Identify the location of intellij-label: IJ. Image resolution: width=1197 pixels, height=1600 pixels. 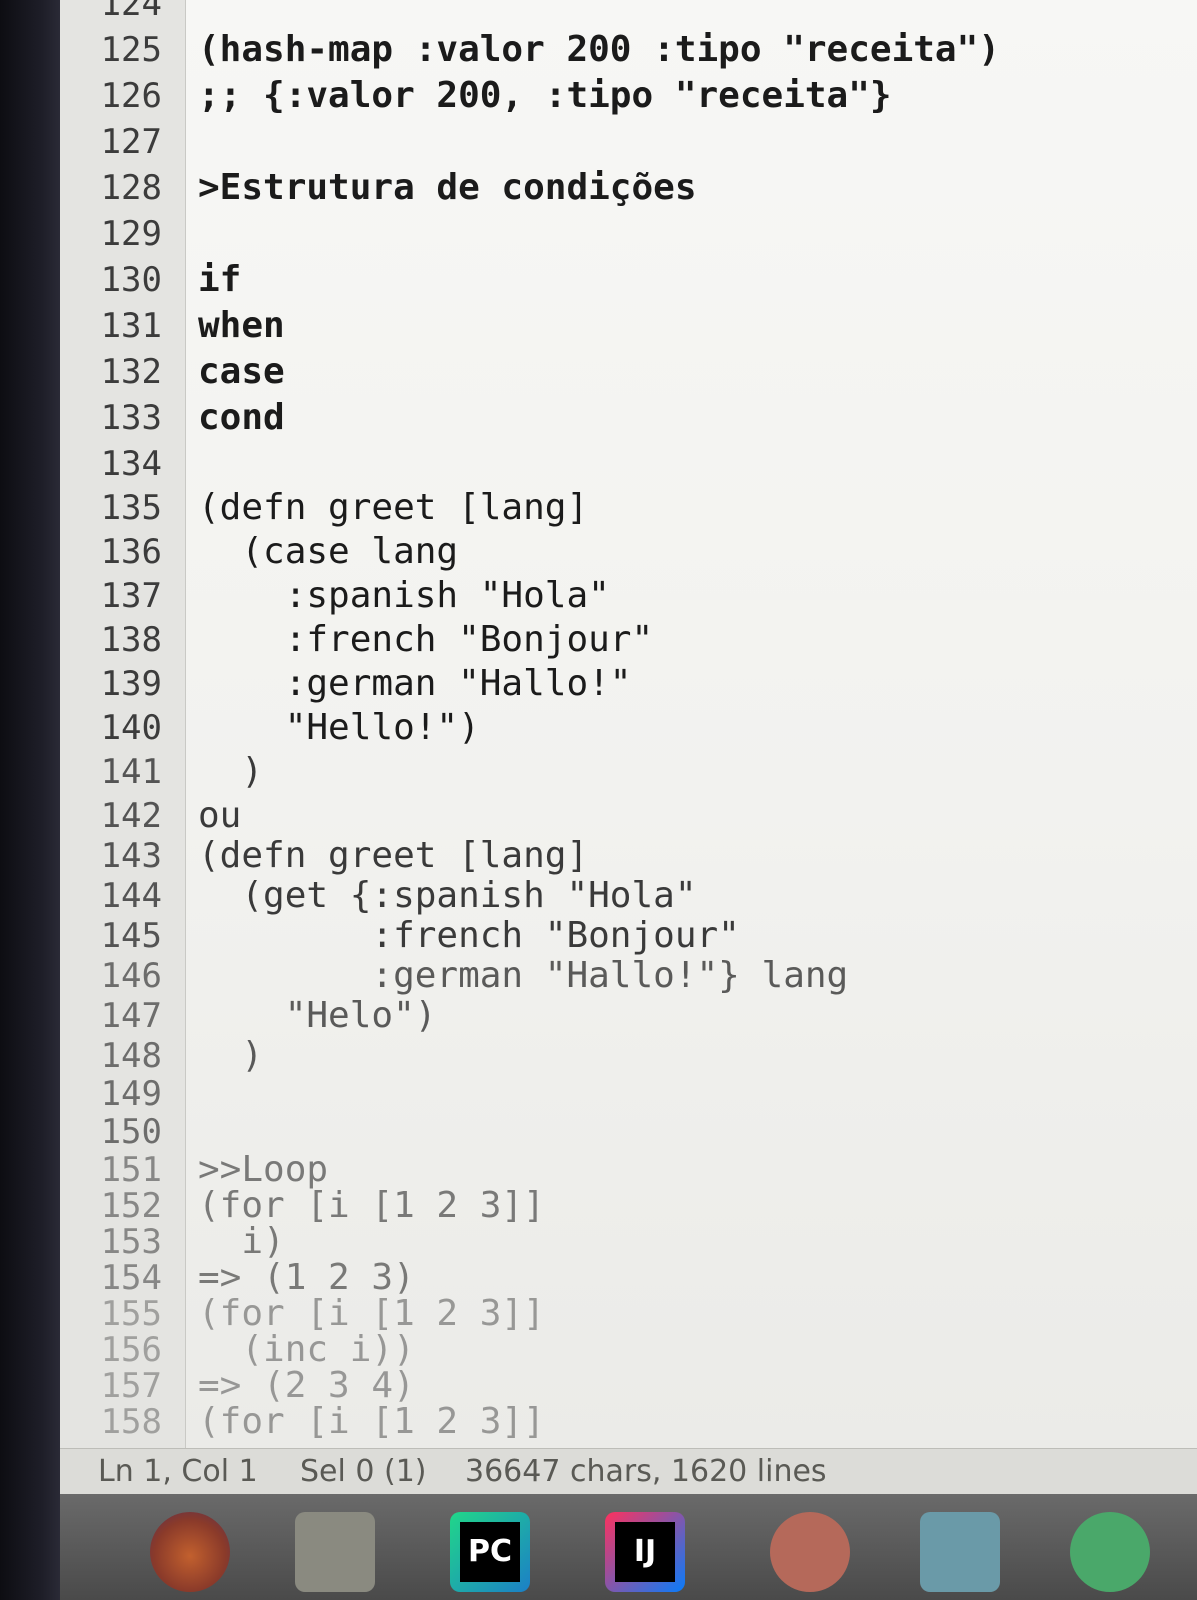
(645, 1552).